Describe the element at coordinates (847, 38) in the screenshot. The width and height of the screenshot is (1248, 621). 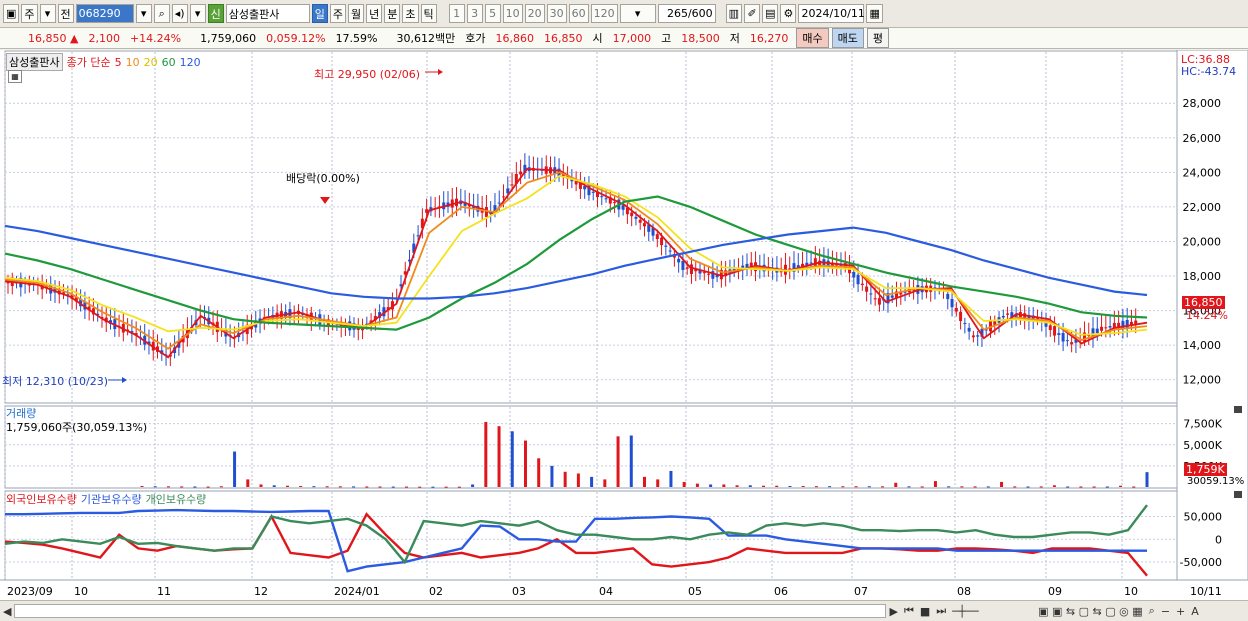
I see `sell-button: 매도` at that location.